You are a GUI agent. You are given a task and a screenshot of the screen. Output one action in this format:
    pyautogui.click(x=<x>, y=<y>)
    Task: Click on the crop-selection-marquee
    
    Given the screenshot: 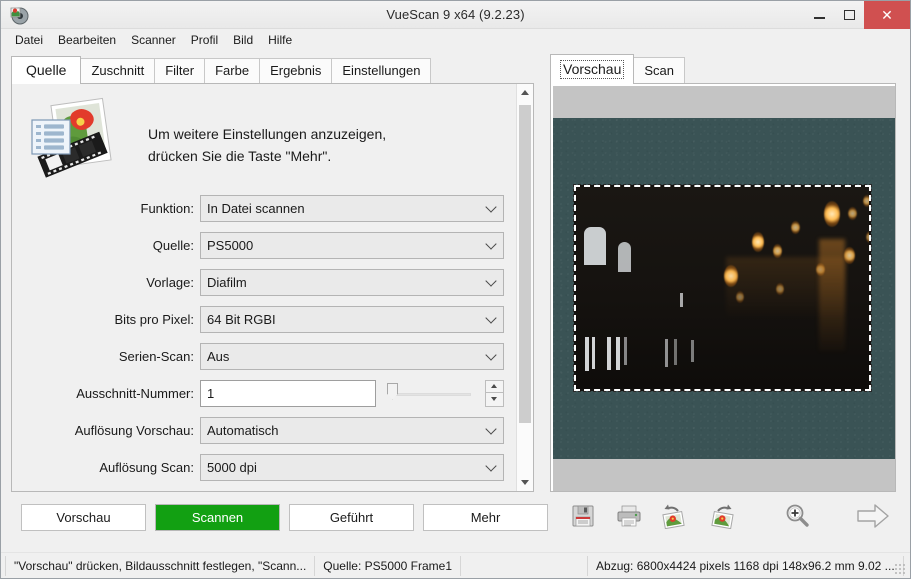 What is the action you would take?
    pyautogui.click(x=722, y=288)
    